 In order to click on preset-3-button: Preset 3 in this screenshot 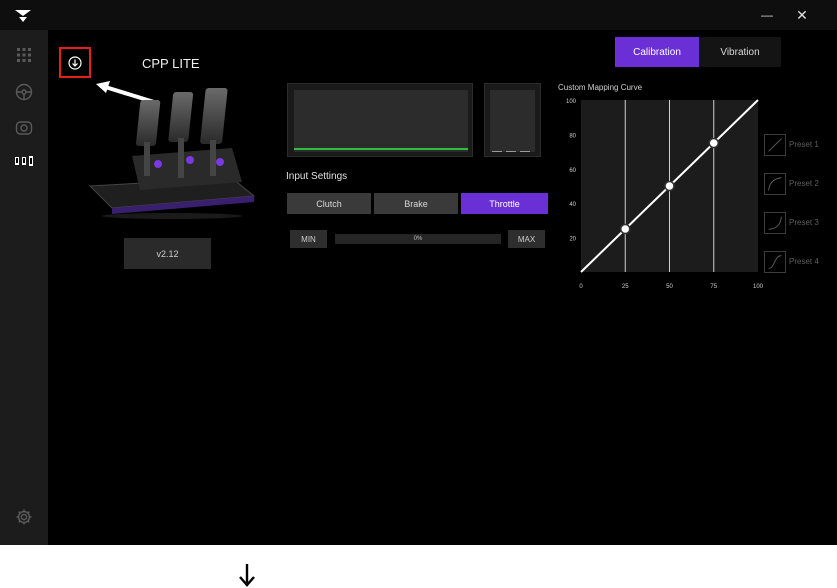, I will do `click(799, 224)`.